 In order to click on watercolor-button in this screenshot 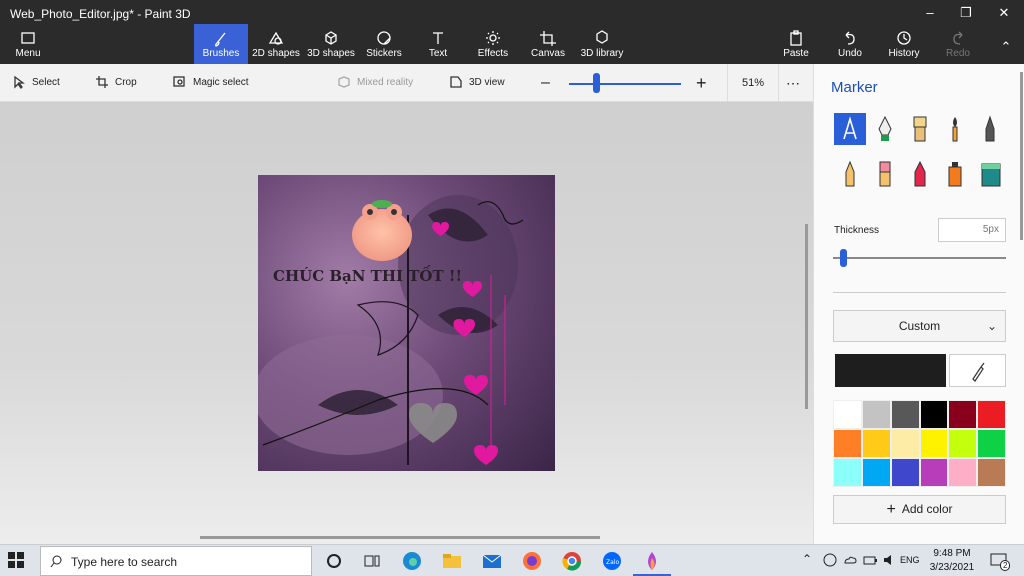, I will do `click(955, 129)`.